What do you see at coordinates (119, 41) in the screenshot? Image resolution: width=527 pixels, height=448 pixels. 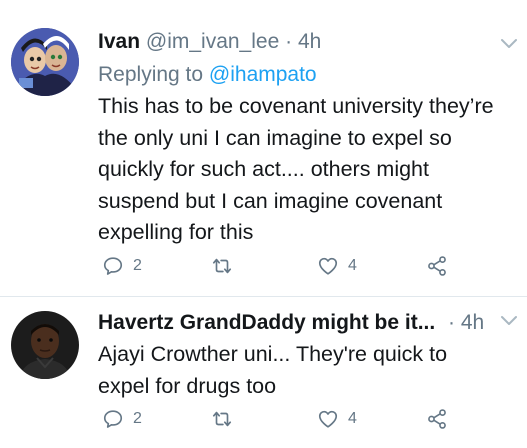 I see `display-name: Ivan` at bounding box center [119, 41].